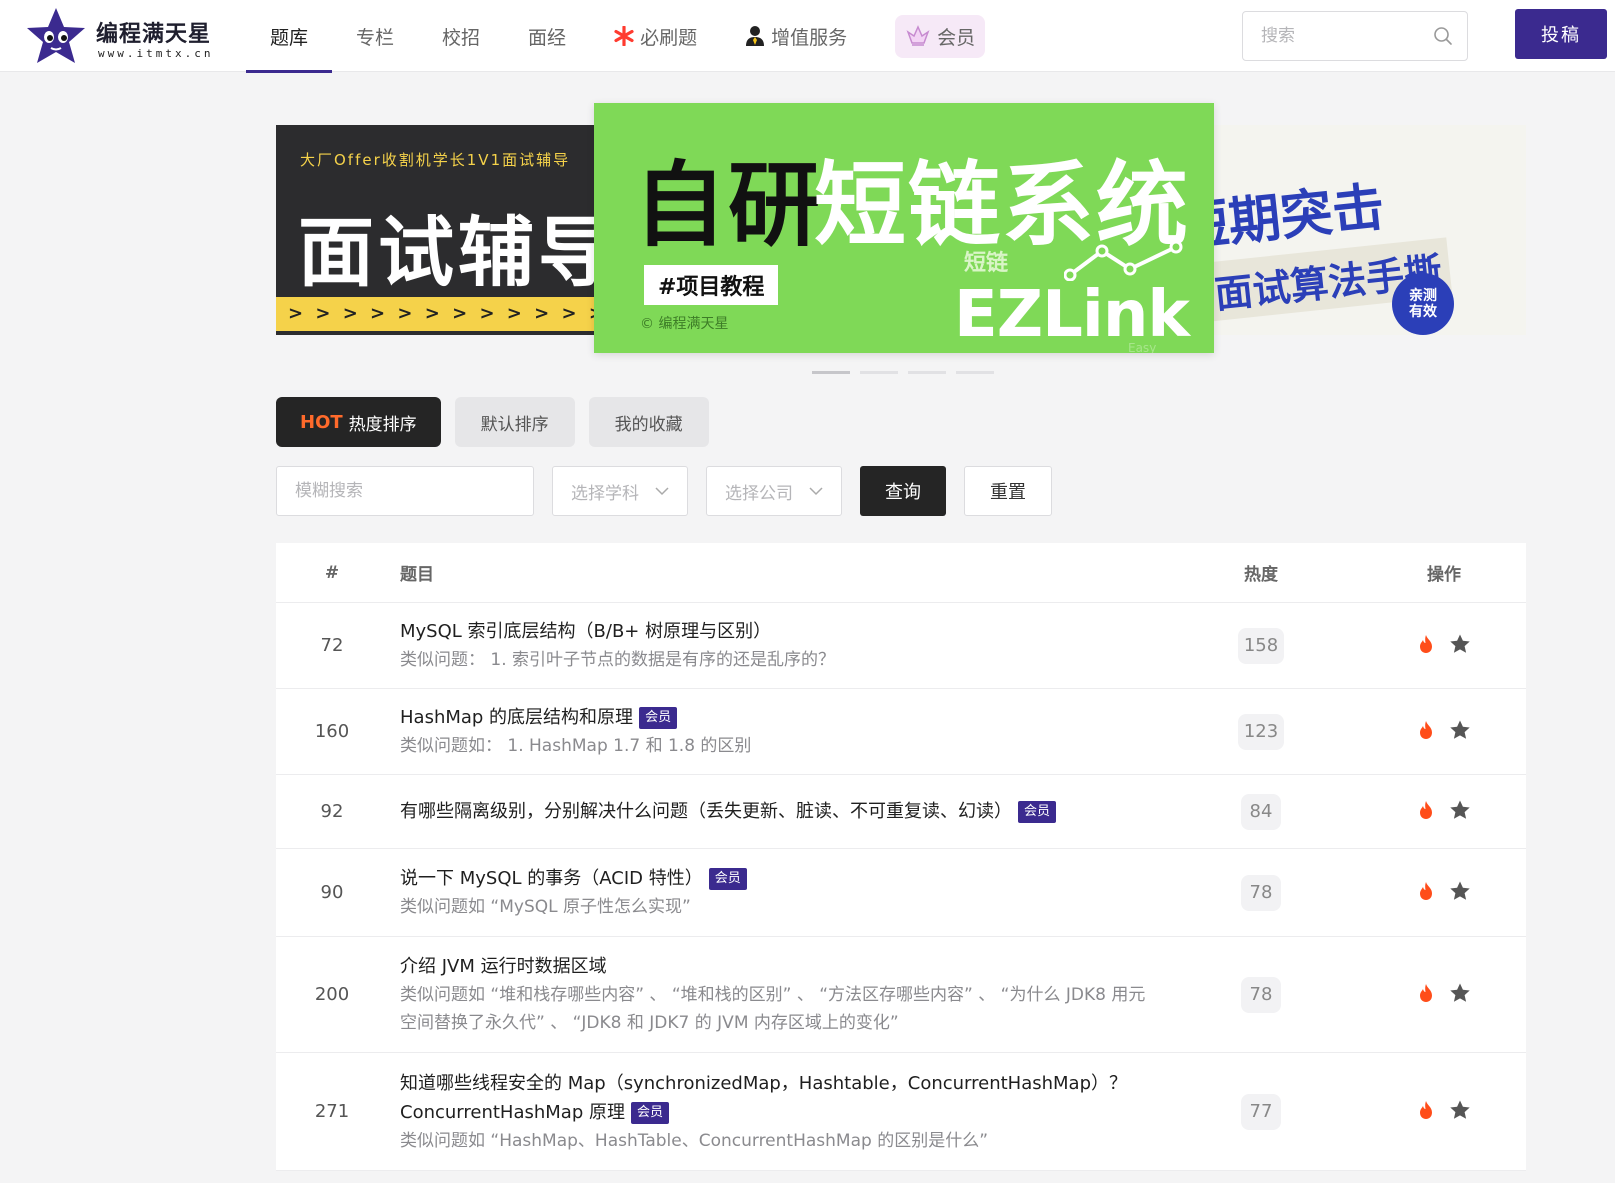 The image size is (1615, 1183). What do you see at coordinates (1261, 731) in the screenshot?
I see `heat-count: 123` at bounding box center [1261, 731].